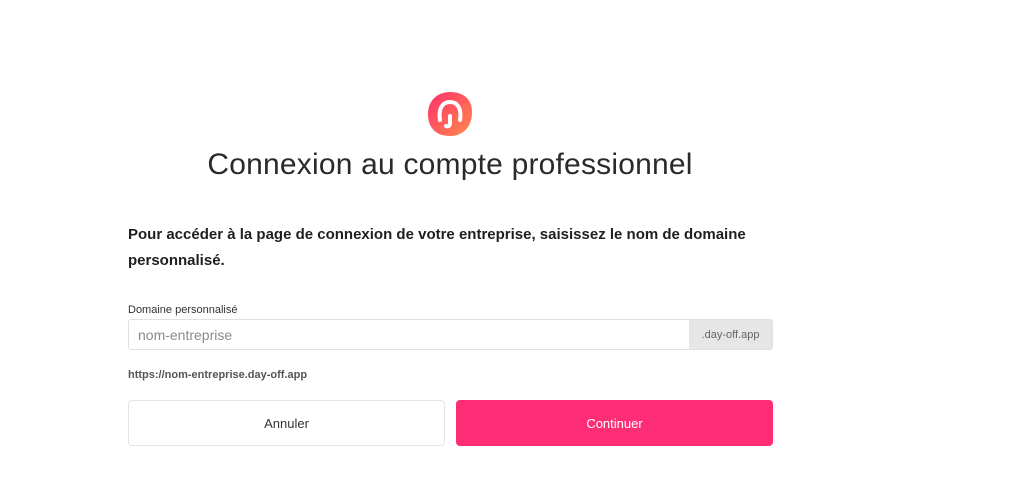  What do you see at coordinates (730, 334) in the screenshot?
I see `domain-suffix: .day-off.app` at bounding box center [730, 334].